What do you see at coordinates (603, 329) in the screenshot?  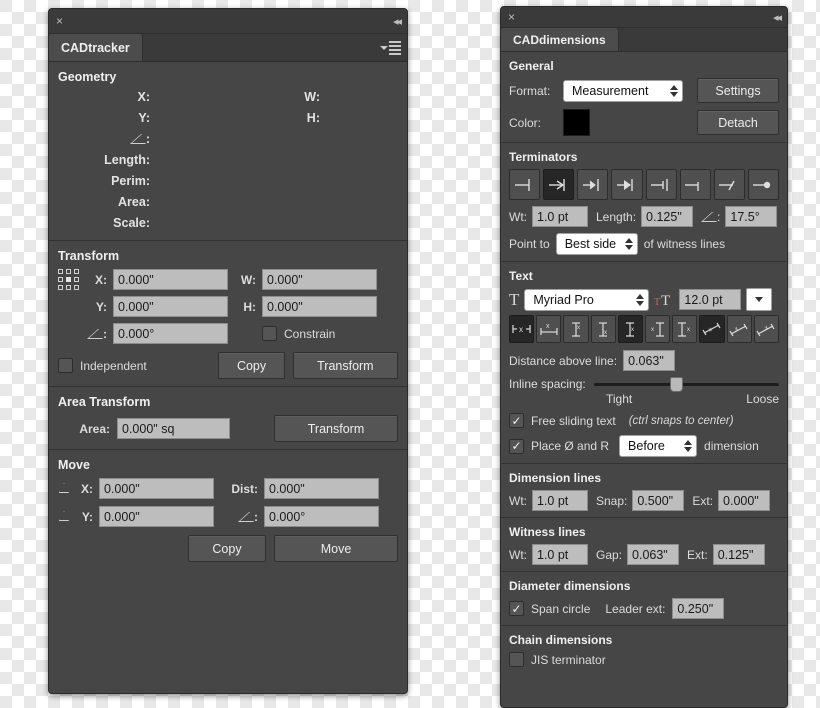 I see `text-vertical-below-icon: x` at bounding box center [603, 329].